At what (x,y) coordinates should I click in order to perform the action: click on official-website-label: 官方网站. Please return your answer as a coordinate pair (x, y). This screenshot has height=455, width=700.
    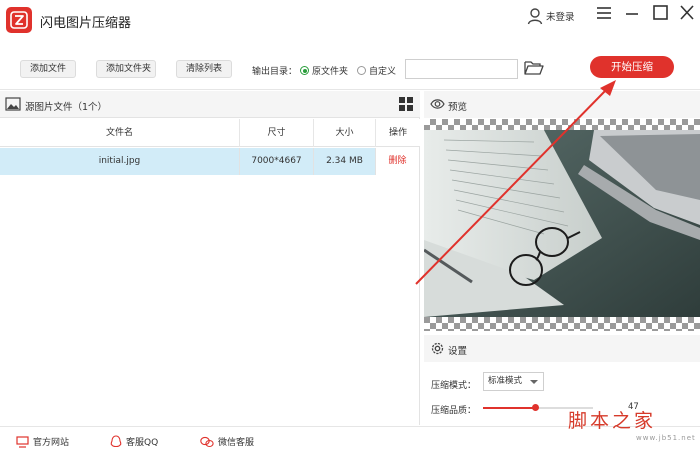
    Looking at the image, I should click on (51, 443).